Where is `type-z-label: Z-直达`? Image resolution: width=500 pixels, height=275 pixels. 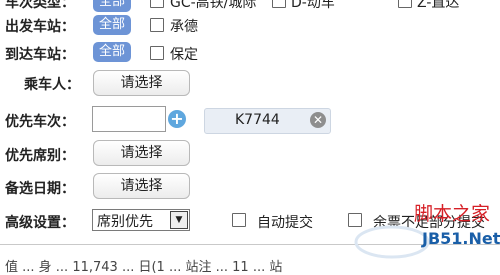 type-z-label: Z-直达 is located at coordinates (438, 5).